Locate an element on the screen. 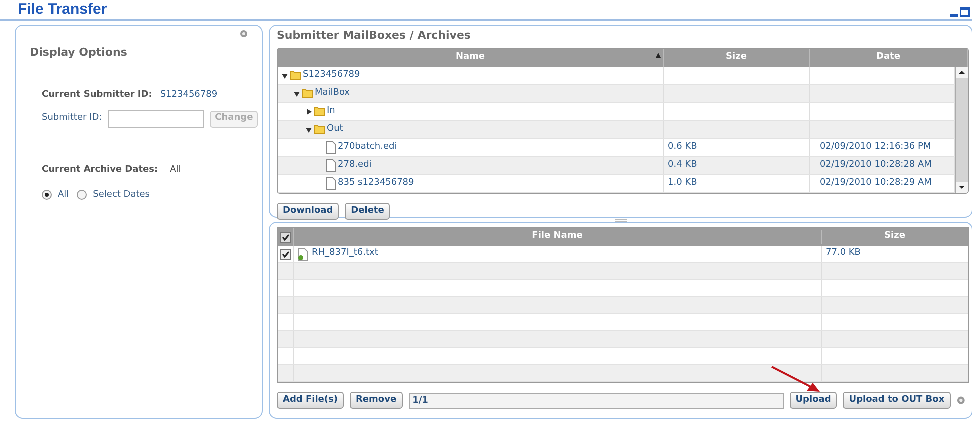 The width and height of the screenshot is (972, 422). tree-item: 835 s123456789 is located at coordinates (376, 183).